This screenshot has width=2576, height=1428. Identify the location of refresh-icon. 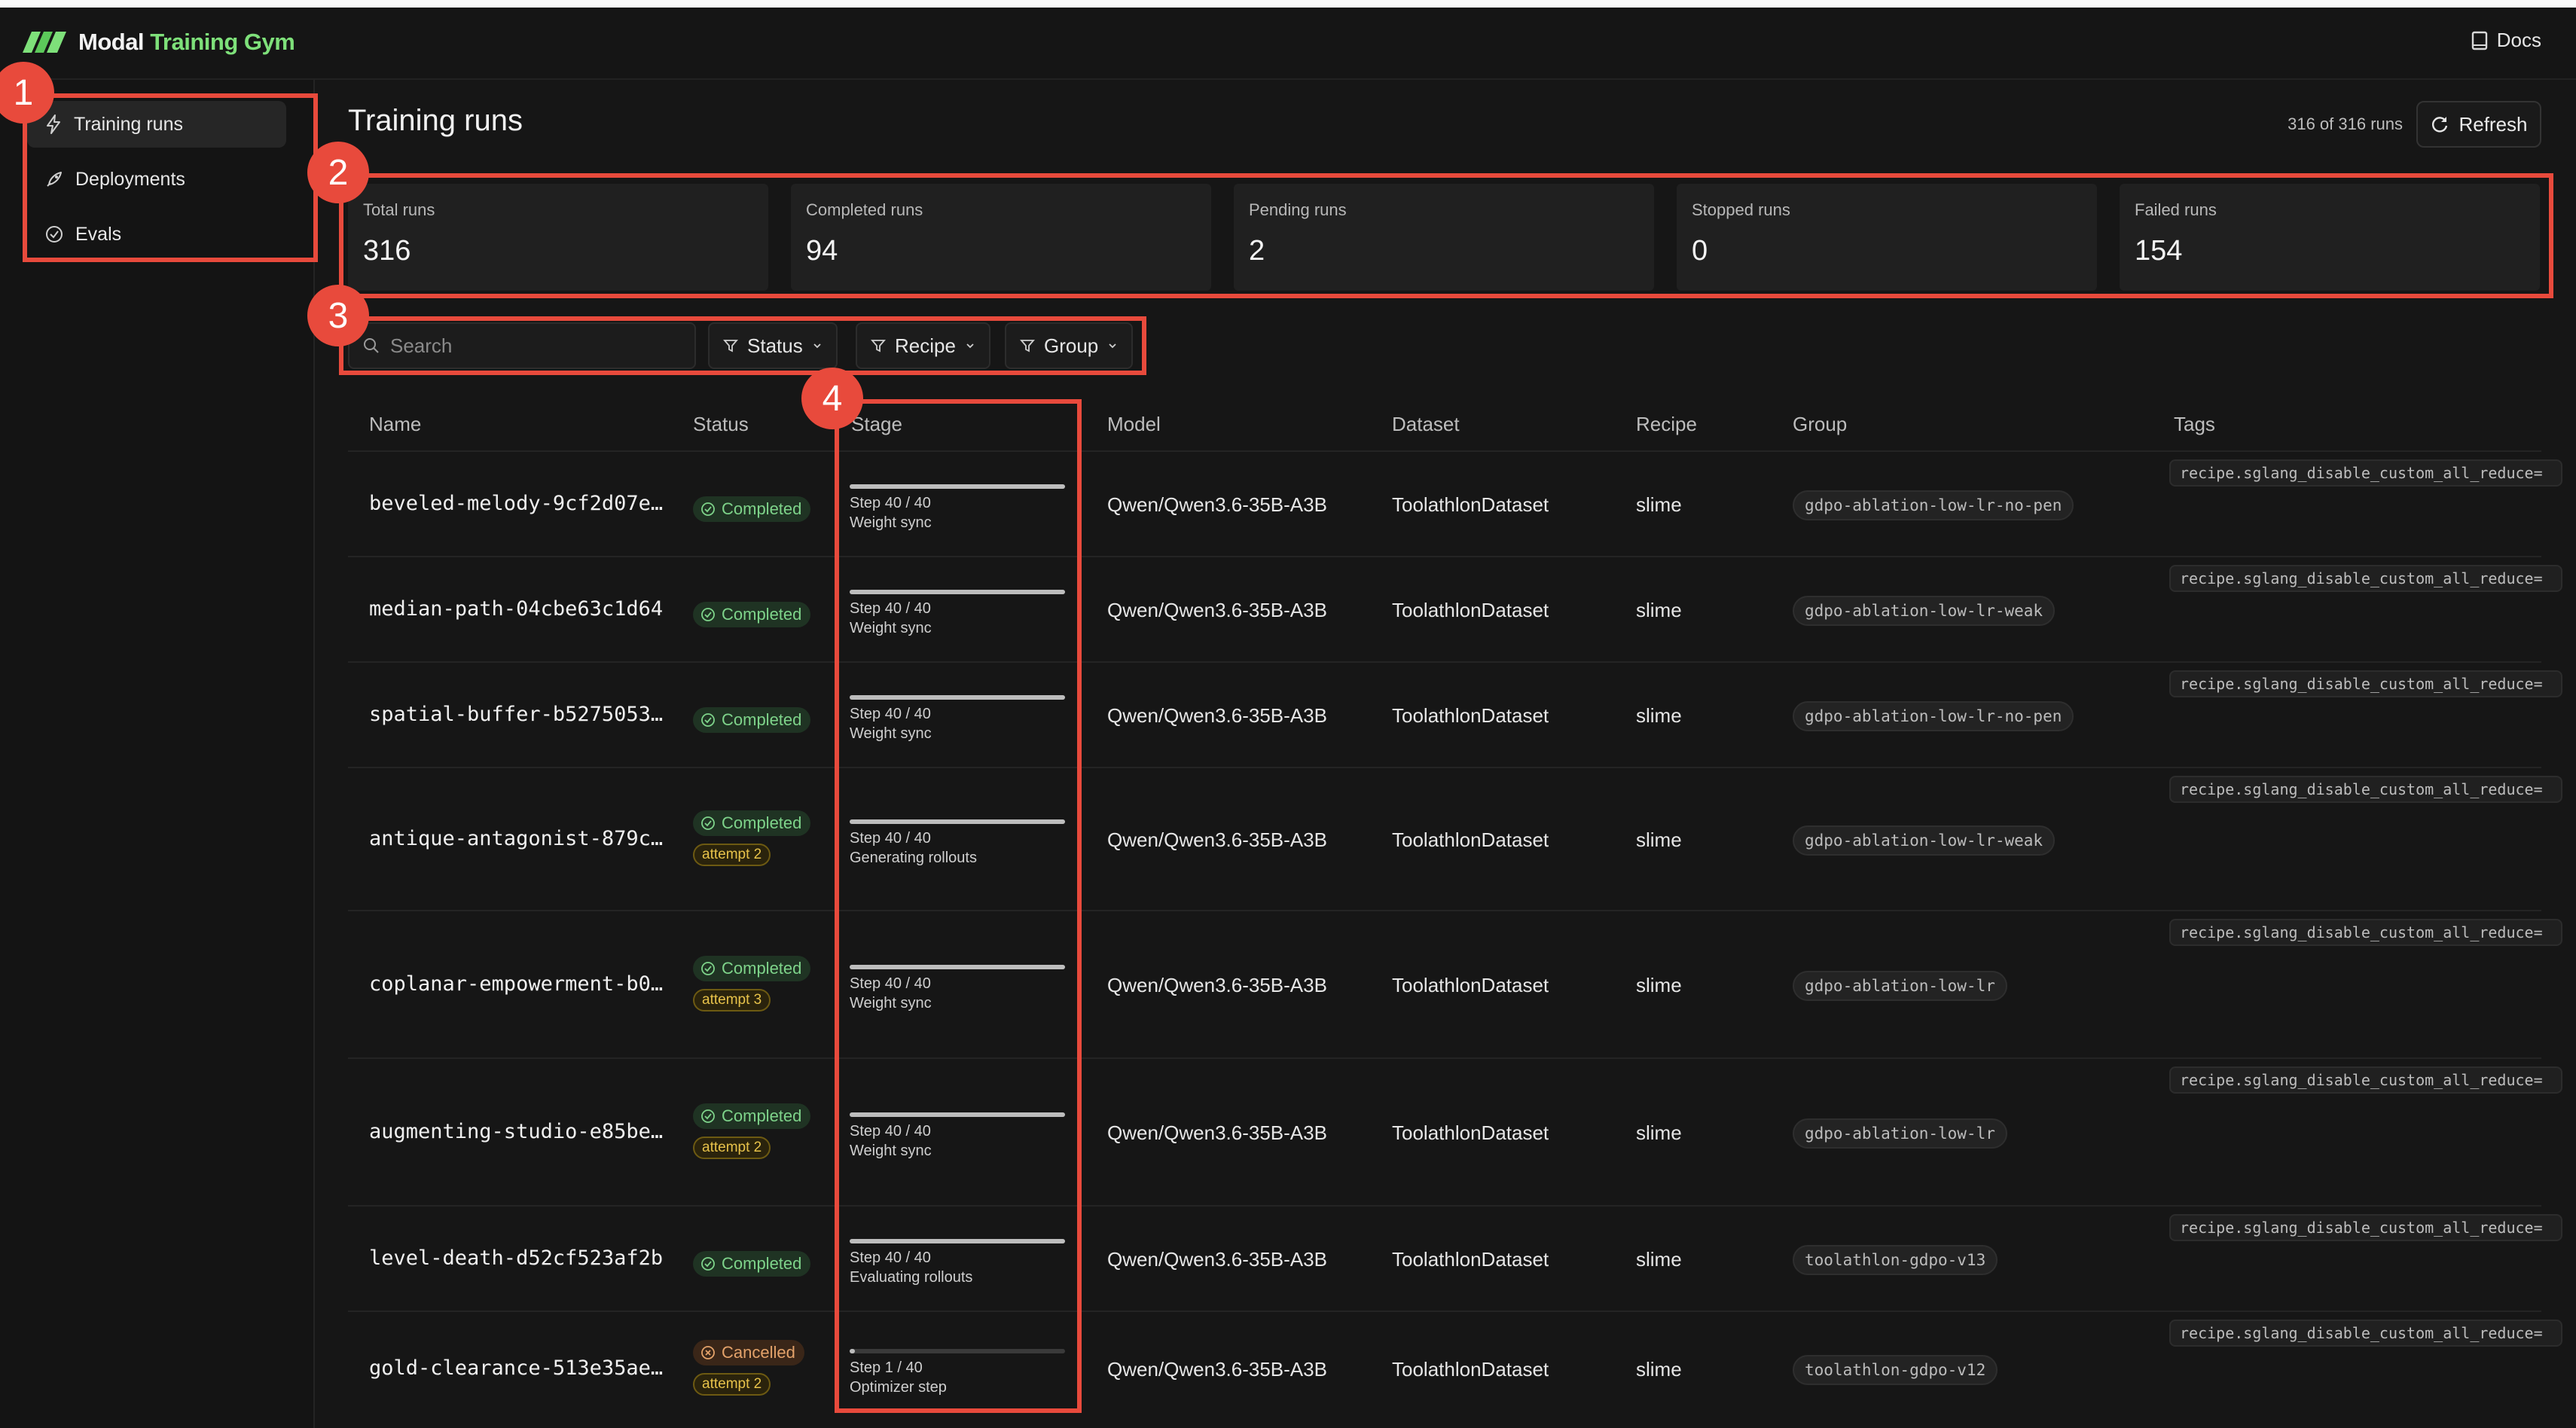
(2440, 125).